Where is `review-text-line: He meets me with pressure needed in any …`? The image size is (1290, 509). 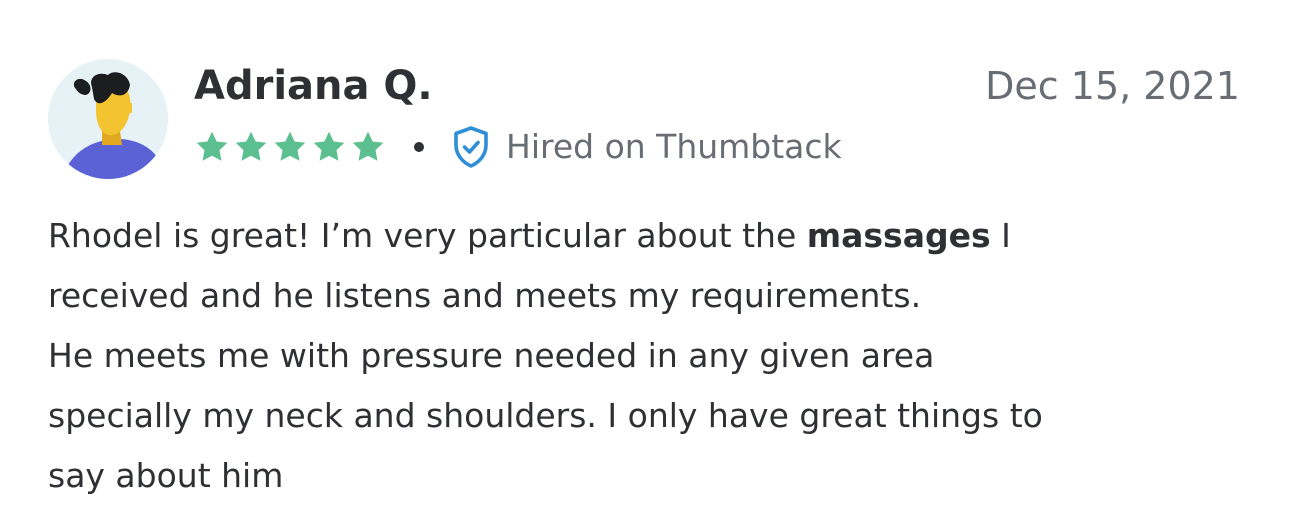 review-text-line: He meets me with pressure needed in any … is located at coordinates (491, 355).